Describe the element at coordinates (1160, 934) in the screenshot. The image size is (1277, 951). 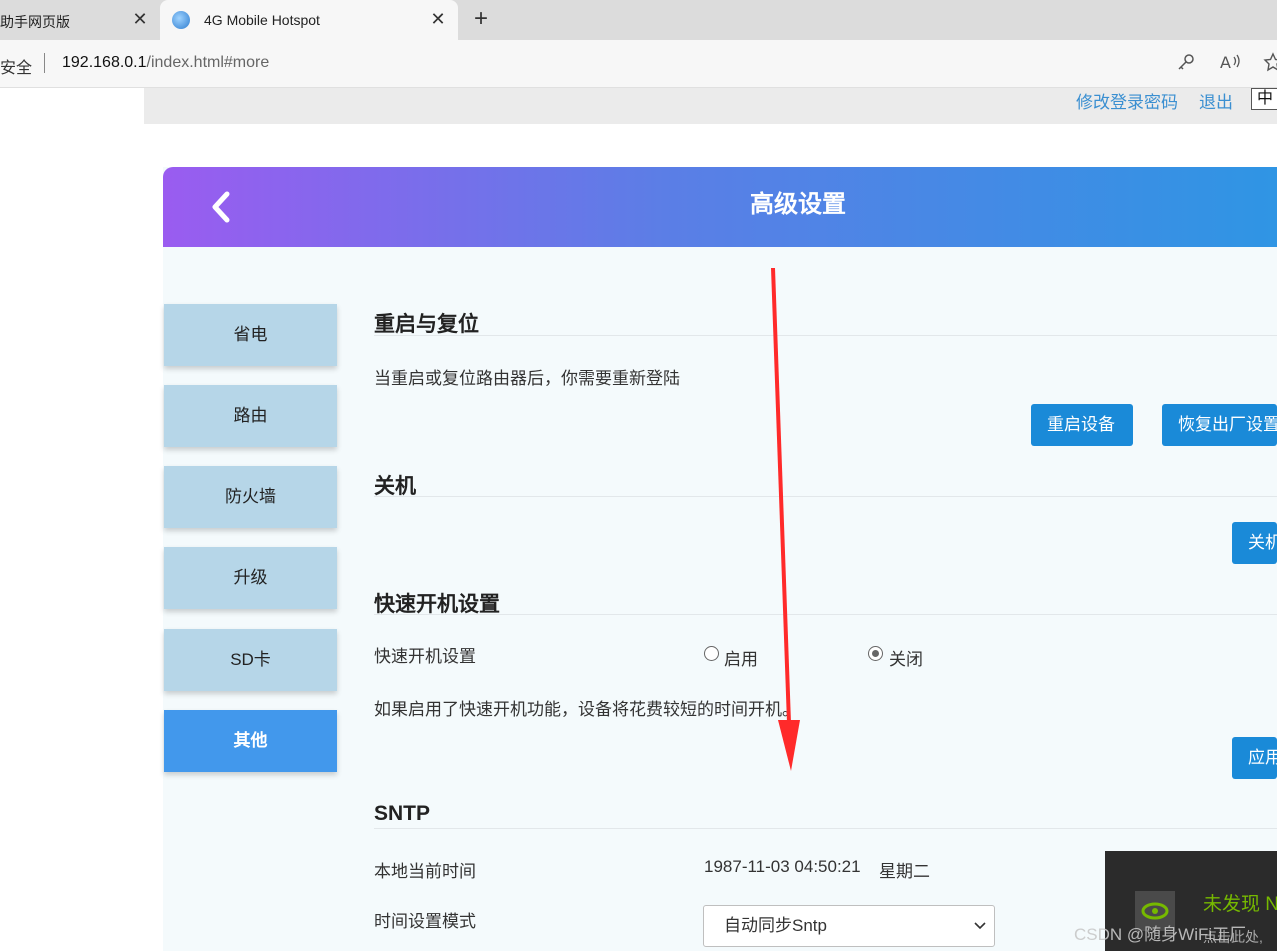
I see `watermark: CSDN @随身WiFi工厂` at that location.